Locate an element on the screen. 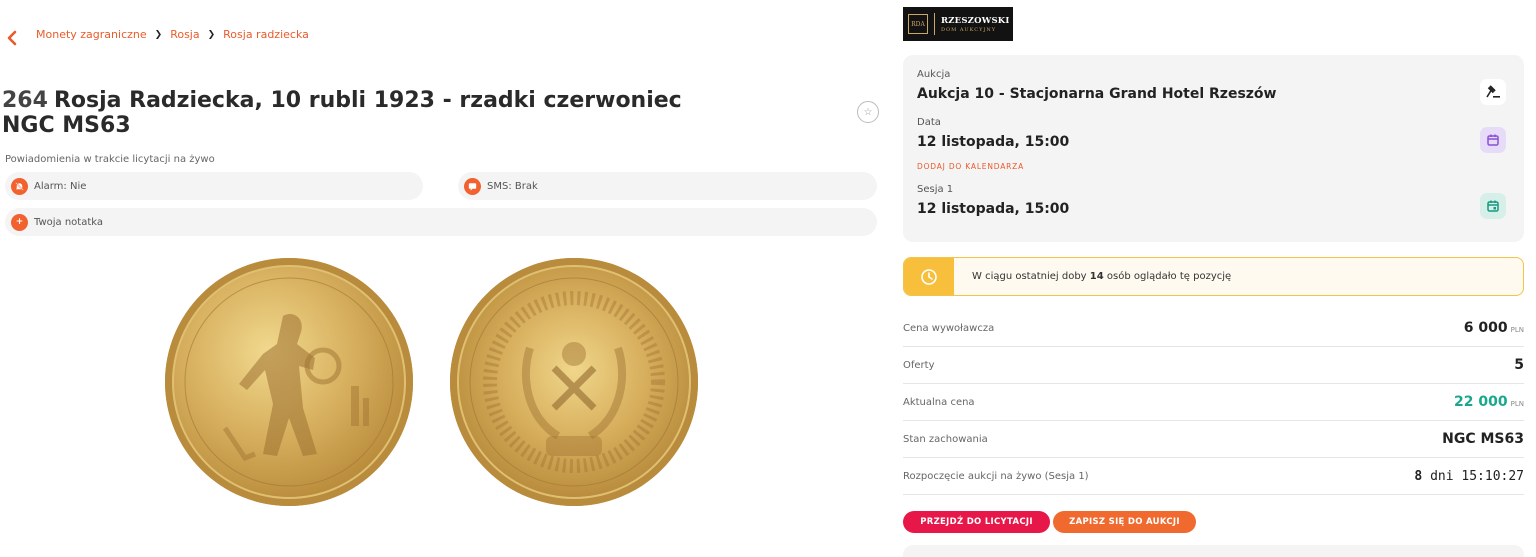  sms-toggle: SMS: Brak is located at coordinates (667, 186).